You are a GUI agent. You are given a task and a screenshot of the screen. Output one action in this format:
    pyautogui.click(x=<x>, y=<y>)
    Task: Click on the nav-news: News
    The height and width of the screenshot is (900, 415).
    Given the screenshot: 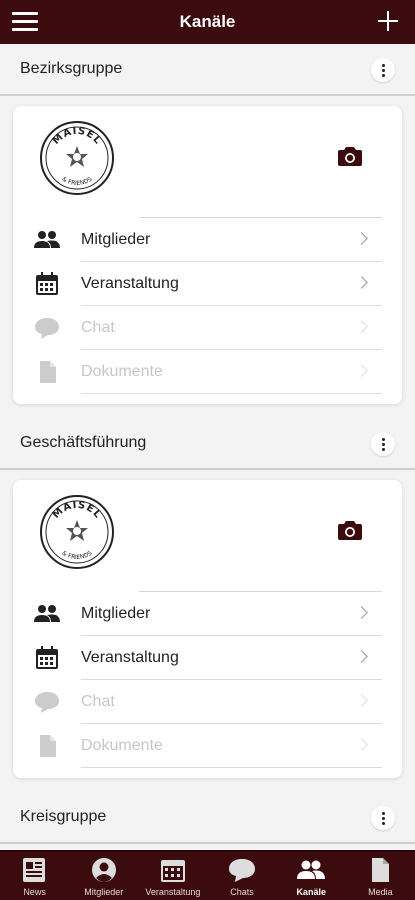 What is the action you would take?
    pyautogui.click(x=35, y=877)
    